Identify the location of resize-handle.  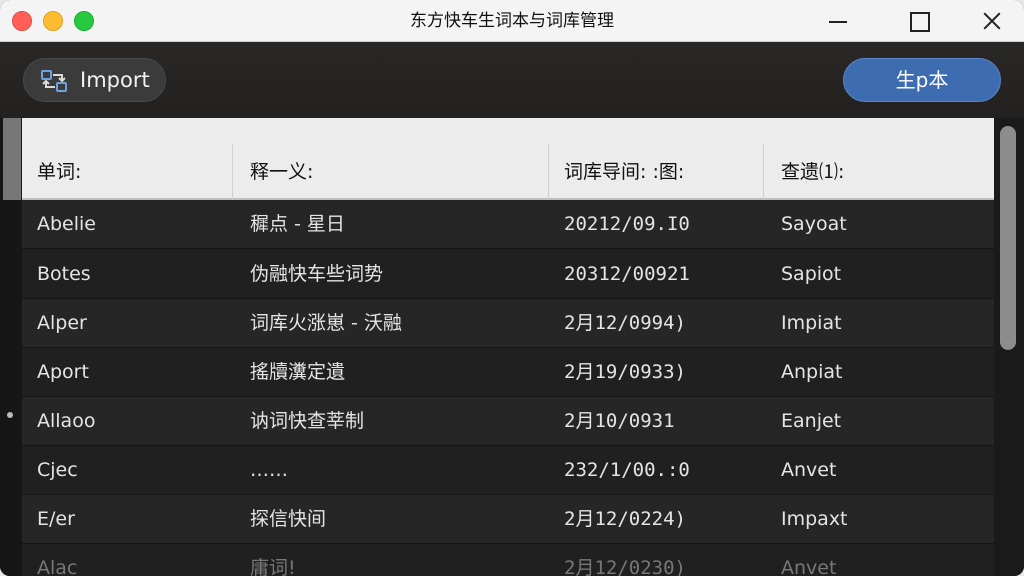
(12, 159).